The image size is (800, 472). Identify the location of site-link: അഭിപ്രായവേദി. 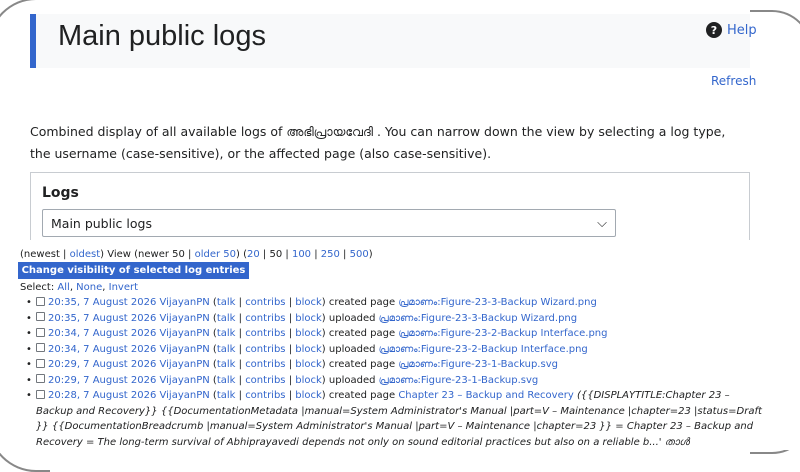
(329, 131).